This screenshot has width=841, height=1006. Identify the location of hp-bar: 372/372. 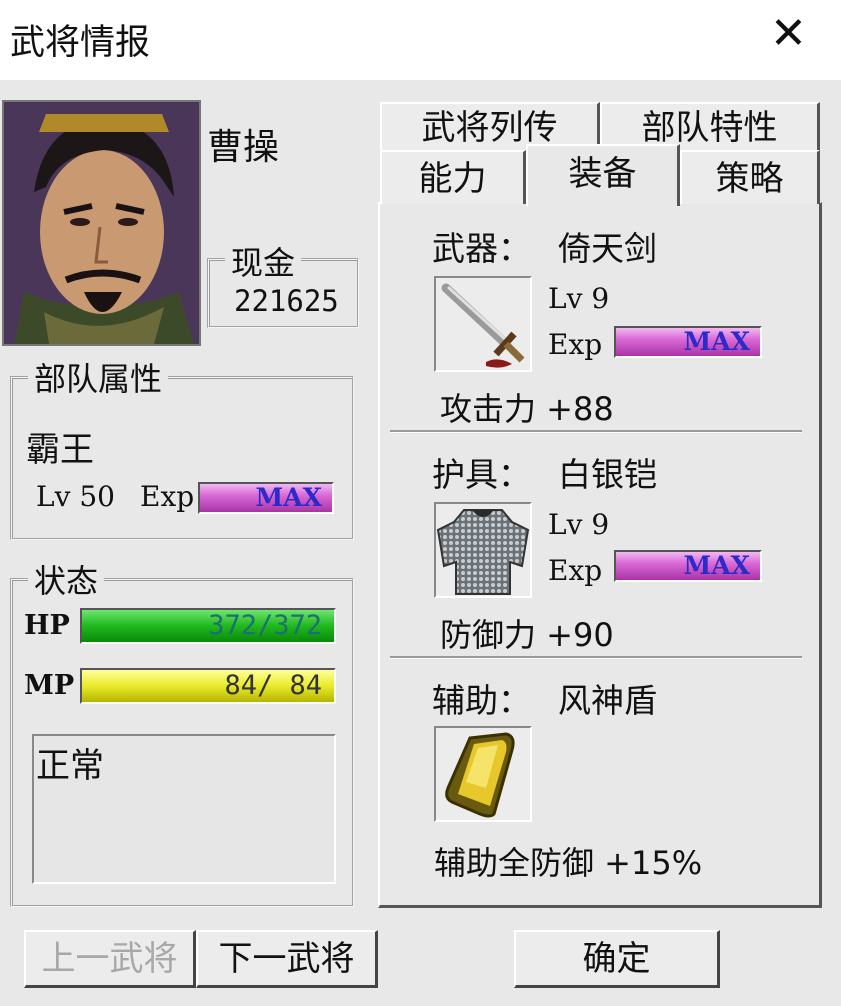
(208, 626).